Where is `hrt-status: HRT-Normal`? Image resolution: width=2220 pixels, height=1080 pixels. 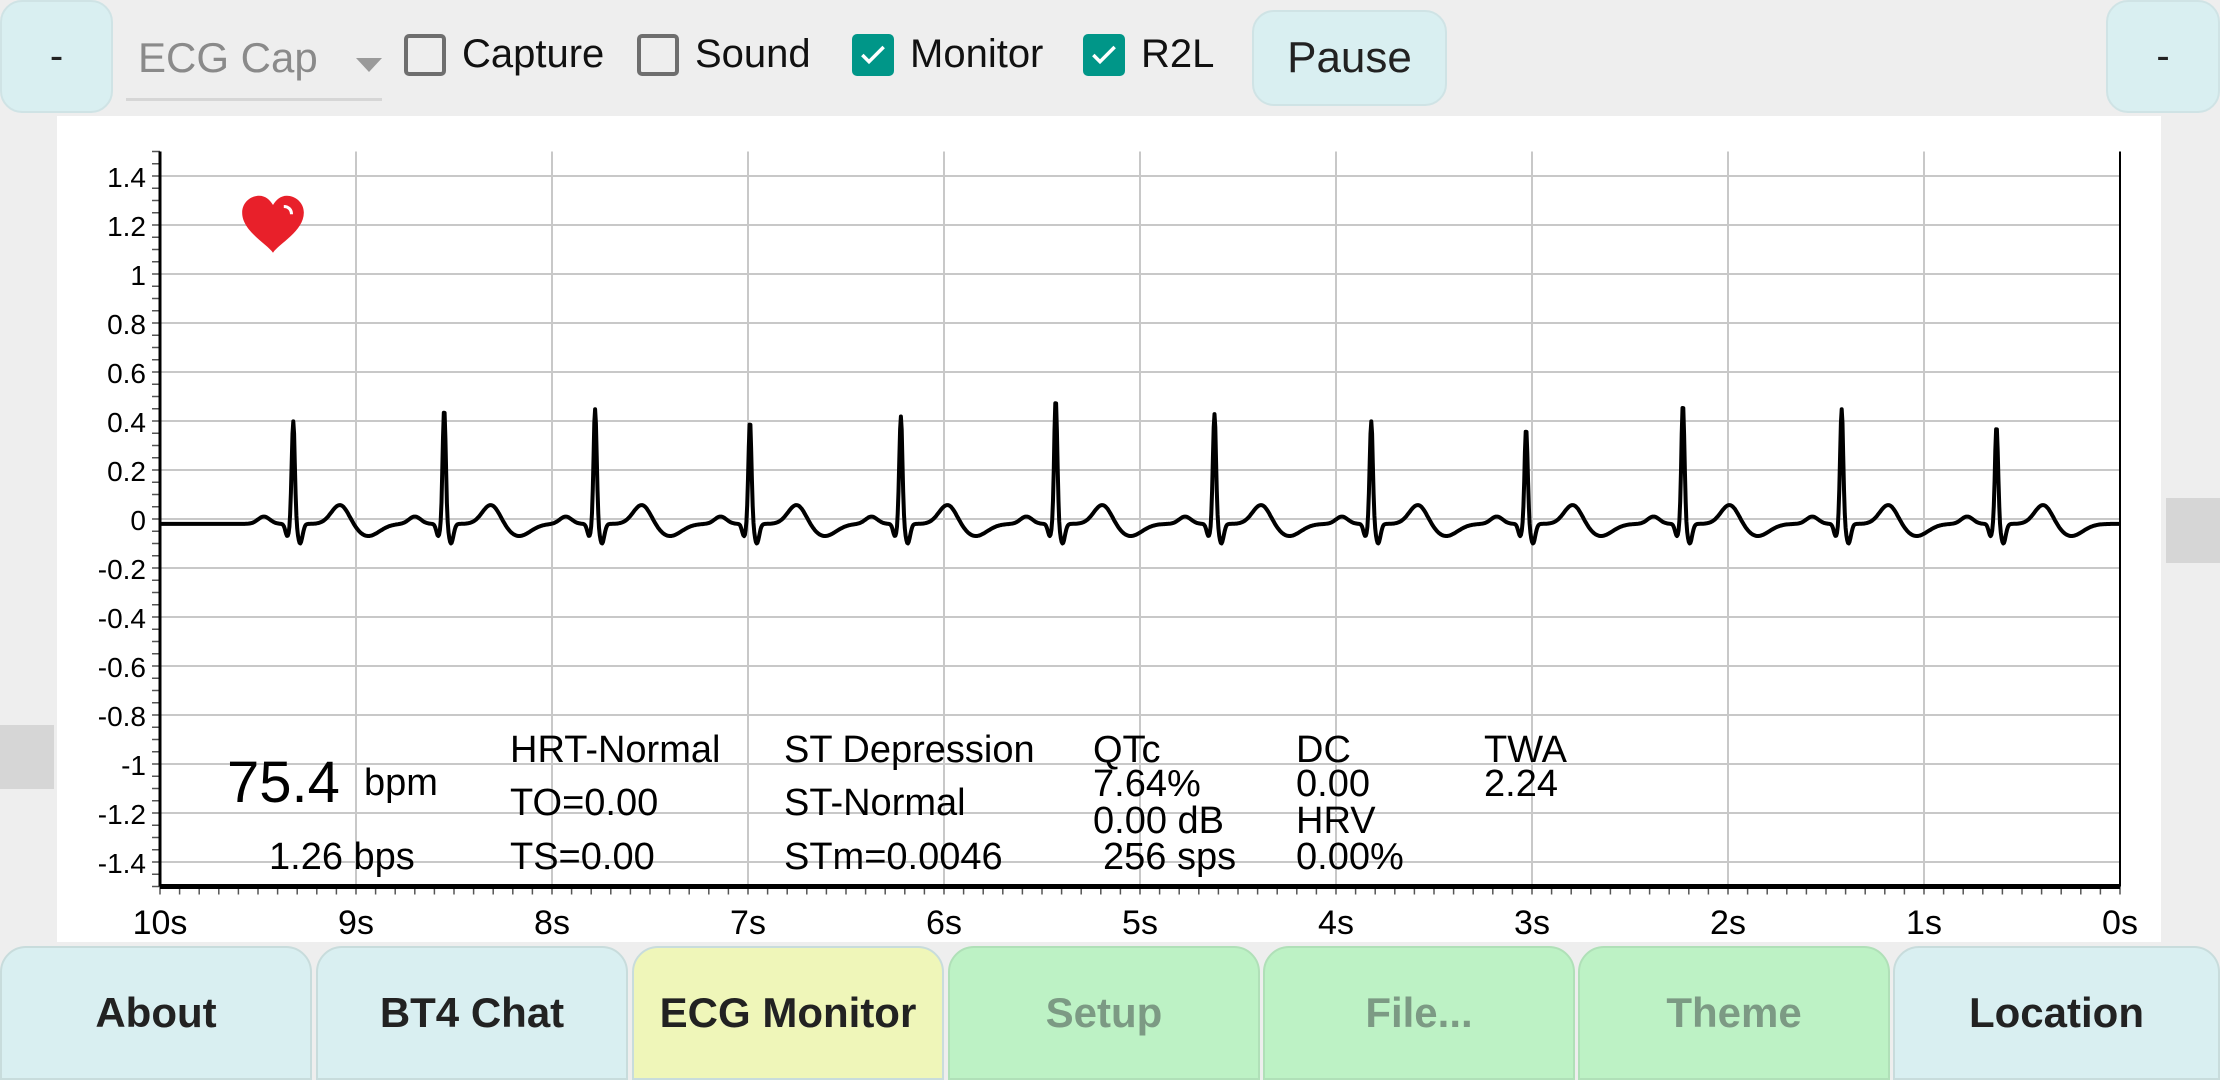
hrt-status: HRT-Normal is located at coordinates (615, 750).